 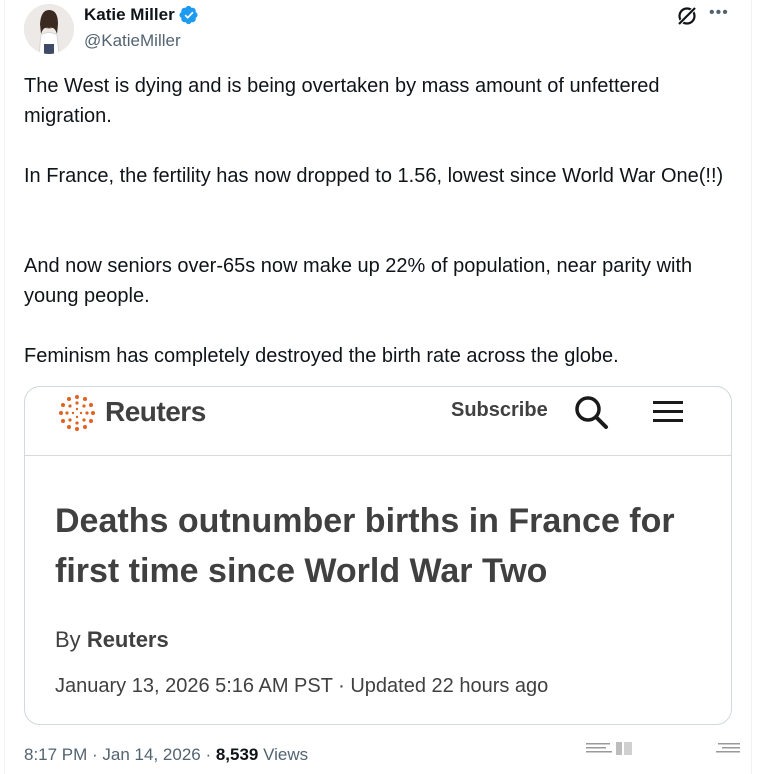 I want to click on reuters-wordmark: Reuters, so click(x=155, y=411).